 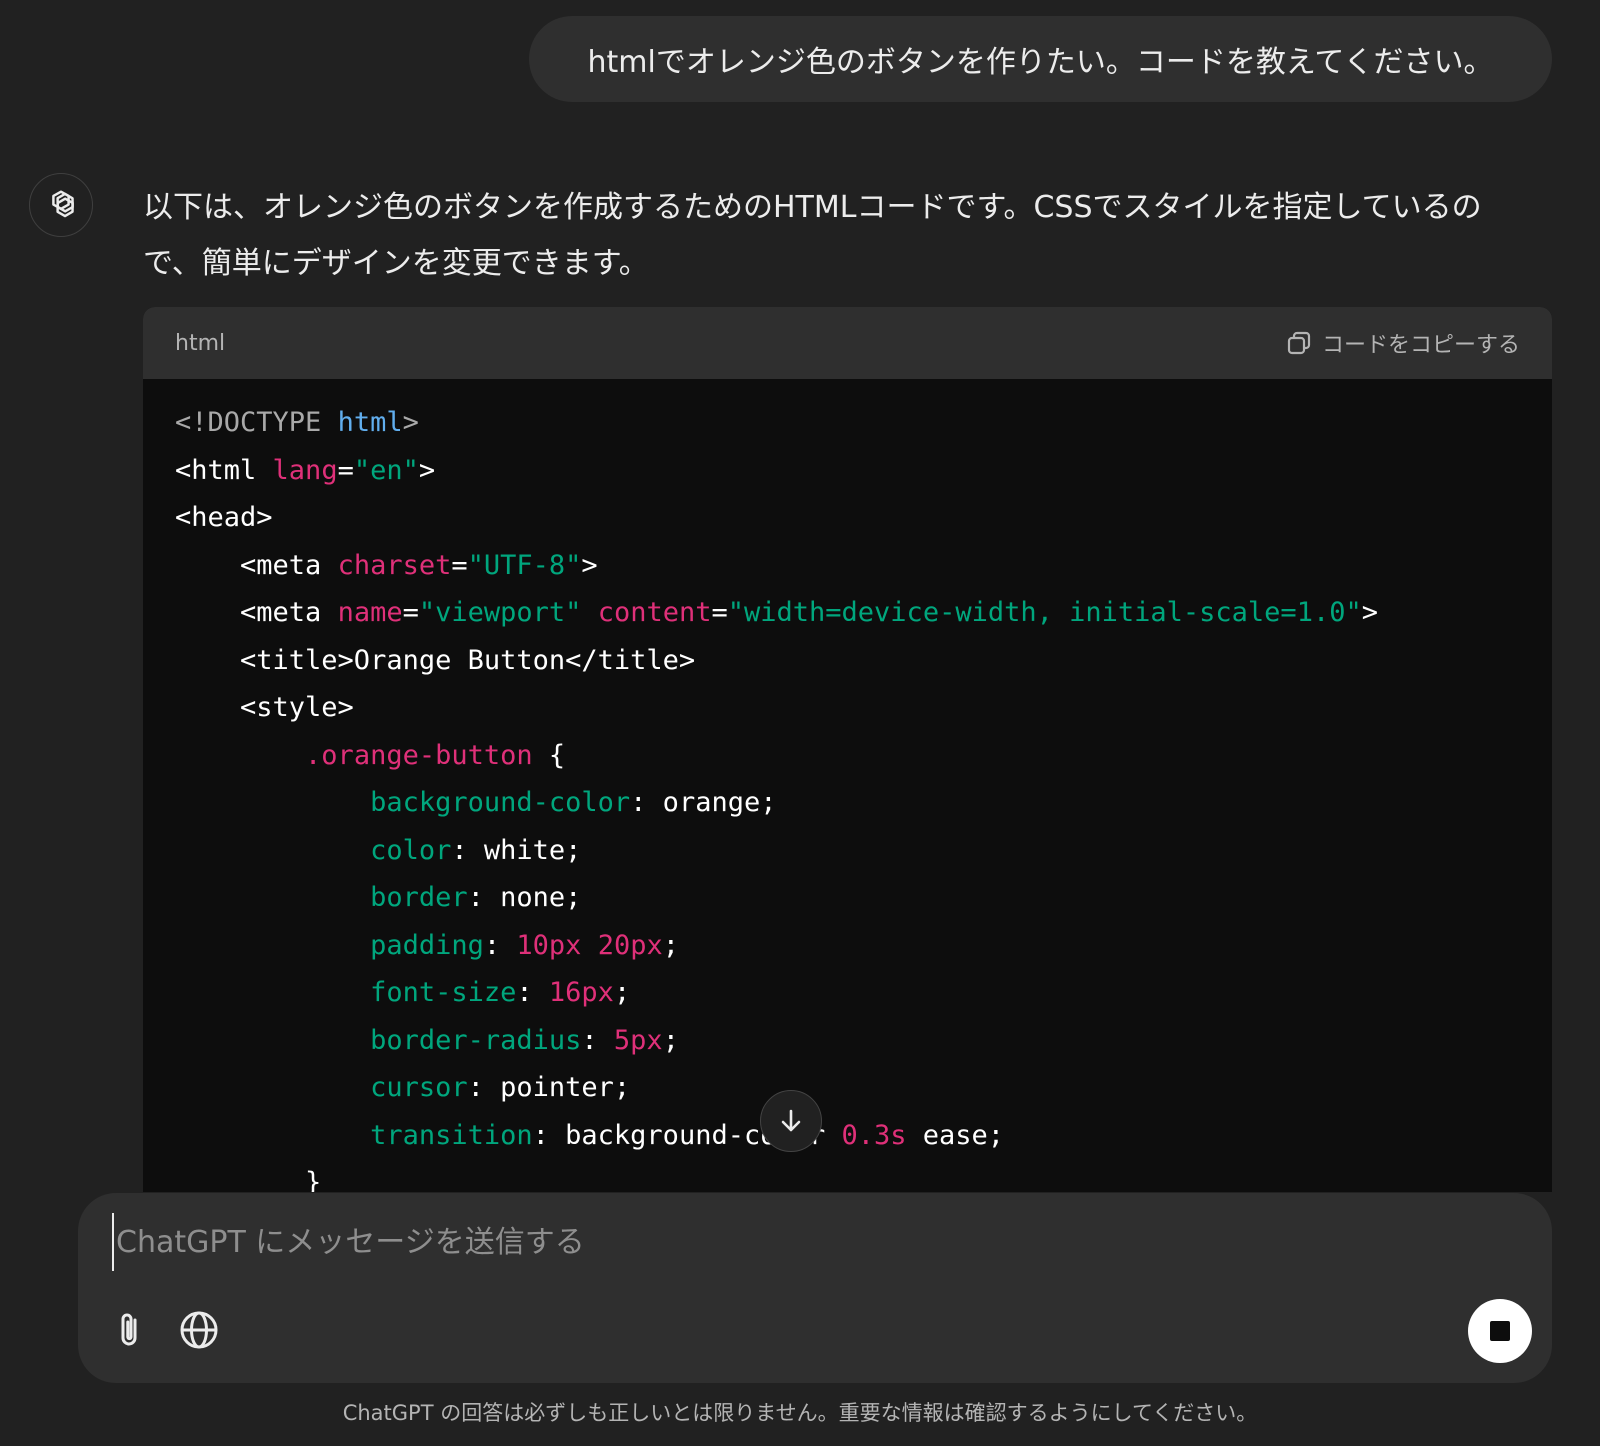 What do you see at coordinates (443, 992) in the screenshot?
I see `code-token: font-size` at bounding box center [443, 992].